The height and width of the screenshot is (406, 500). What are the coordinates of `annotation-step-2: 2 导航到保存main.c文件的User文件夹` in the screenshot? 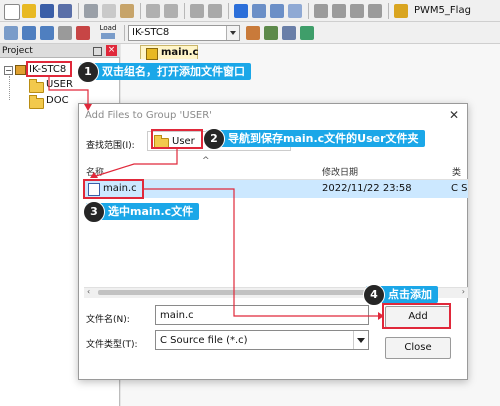 It's located at (314, 139).